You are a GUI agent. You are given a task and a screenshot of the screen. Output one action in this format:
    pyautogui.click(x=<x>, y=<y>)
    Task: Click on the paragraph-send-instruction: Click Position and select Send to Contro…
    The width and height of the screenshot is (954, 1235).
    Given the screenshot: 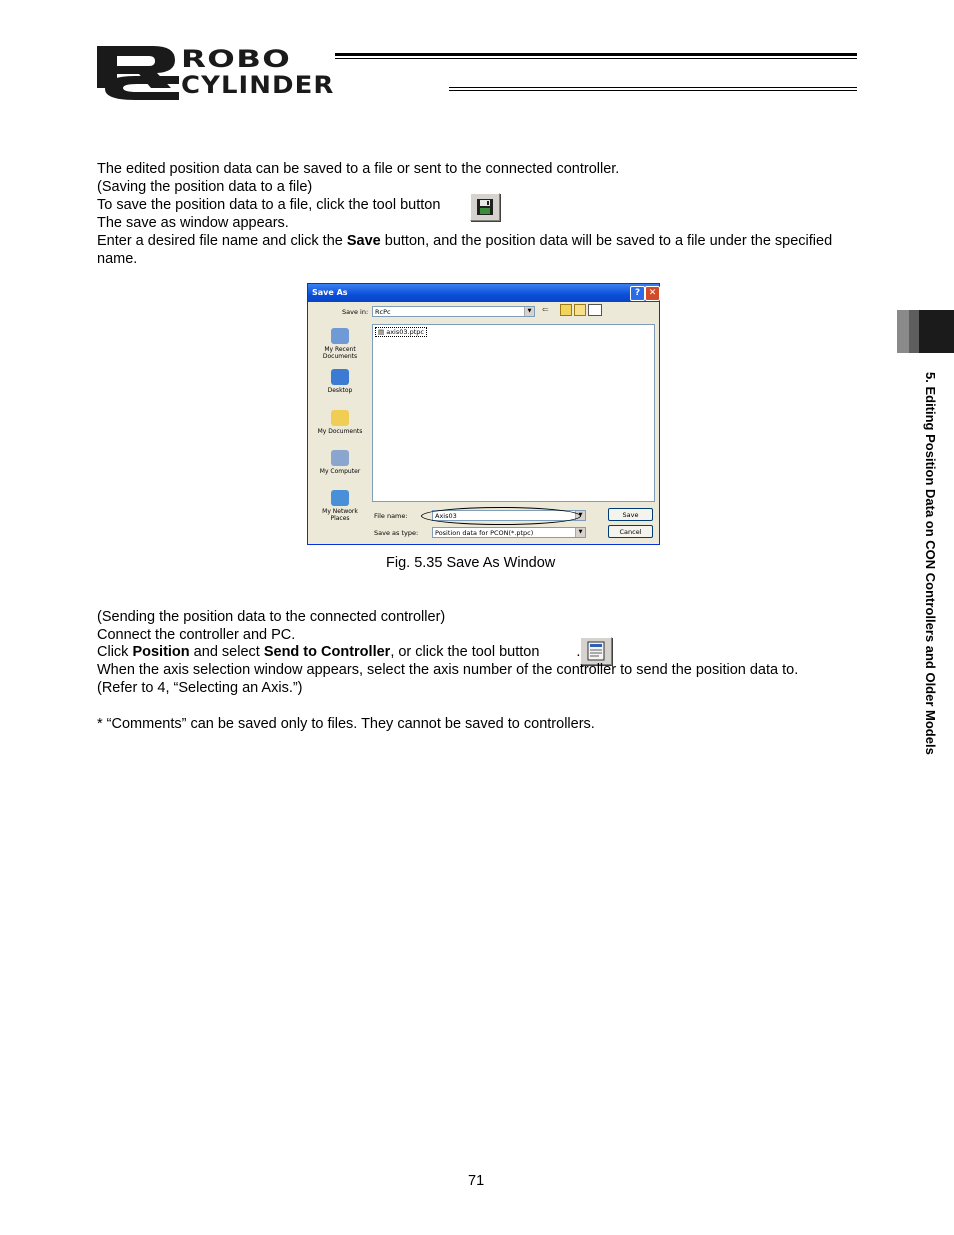 What is the action you would take?
    pyautogui.click(x=338, y=652)
    